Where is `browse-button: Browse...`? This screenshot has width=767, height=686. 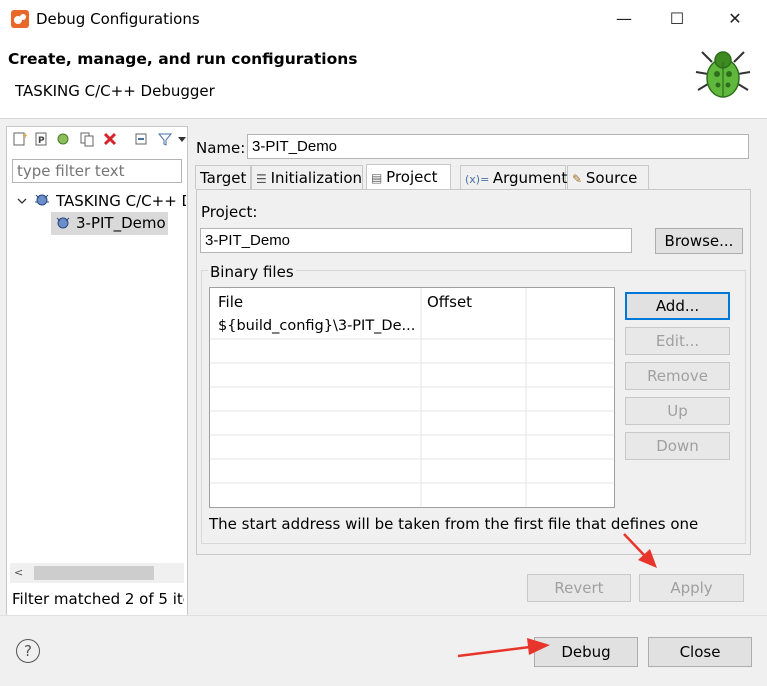
browse-button: Browse... is located at coordinates (699, 241).